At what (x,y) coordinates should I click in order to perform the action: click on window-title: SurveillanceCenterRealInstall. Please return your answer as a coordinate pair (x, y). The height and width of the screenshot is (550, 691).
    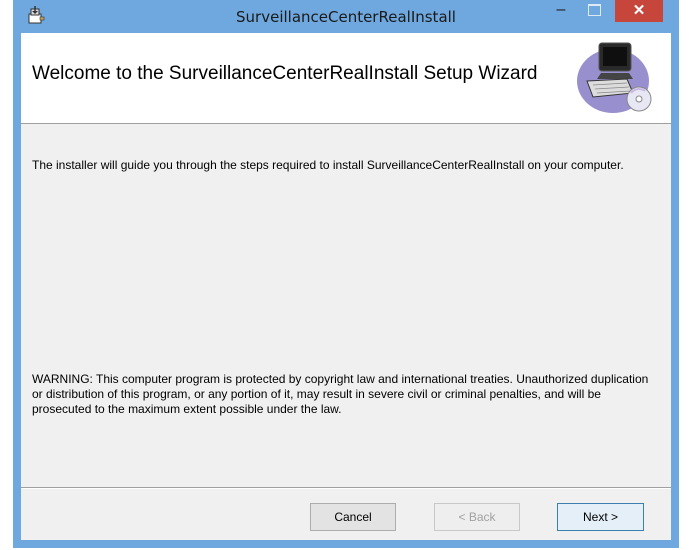
    Looking at the image, I should click on (346, 17).